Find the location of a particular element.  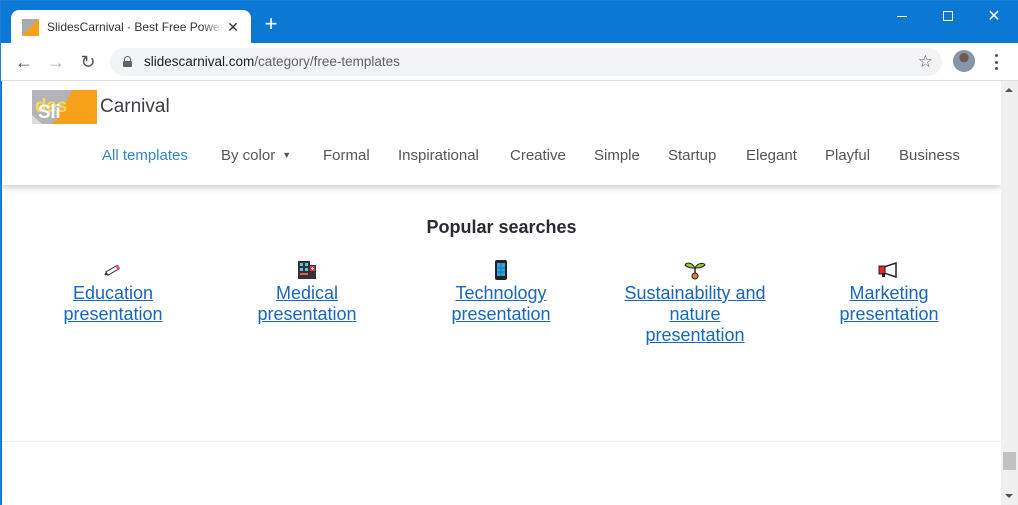

search-item-sustainability: Sustainability and nature presentation is located at coordinates (695, 303).